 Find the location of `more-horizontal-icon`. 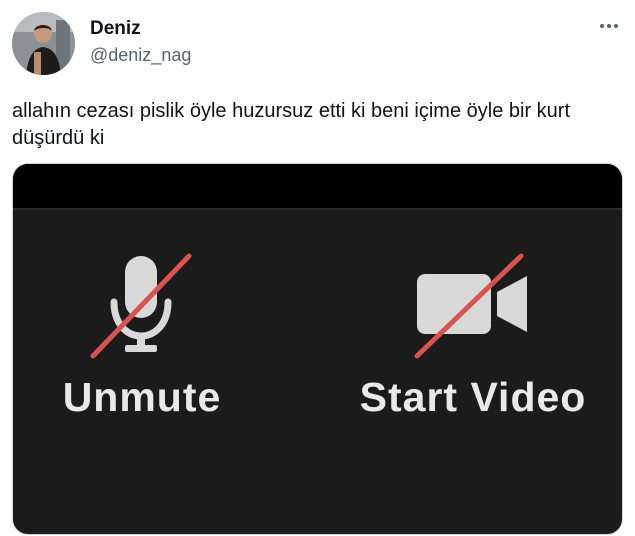

more-horizontal-icon is located at coordinates (609, 26).